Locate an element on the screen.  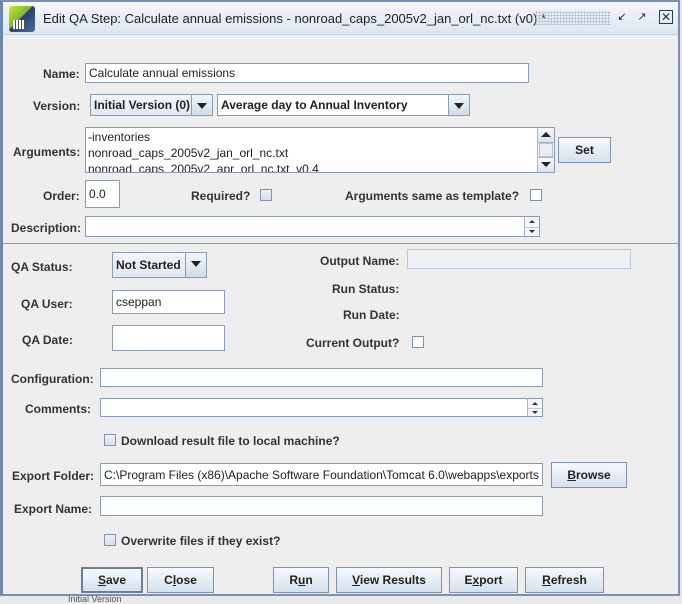
title-grip is located at coordinates (573, 18).